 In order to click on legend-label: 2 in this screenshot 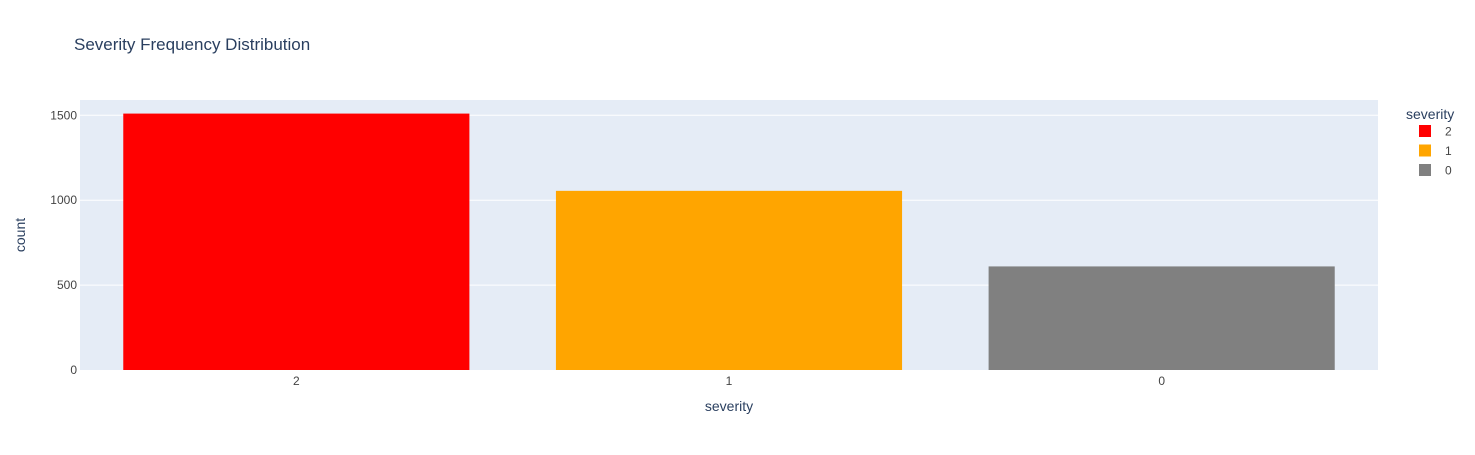, I will do `click(1448, 132)`.